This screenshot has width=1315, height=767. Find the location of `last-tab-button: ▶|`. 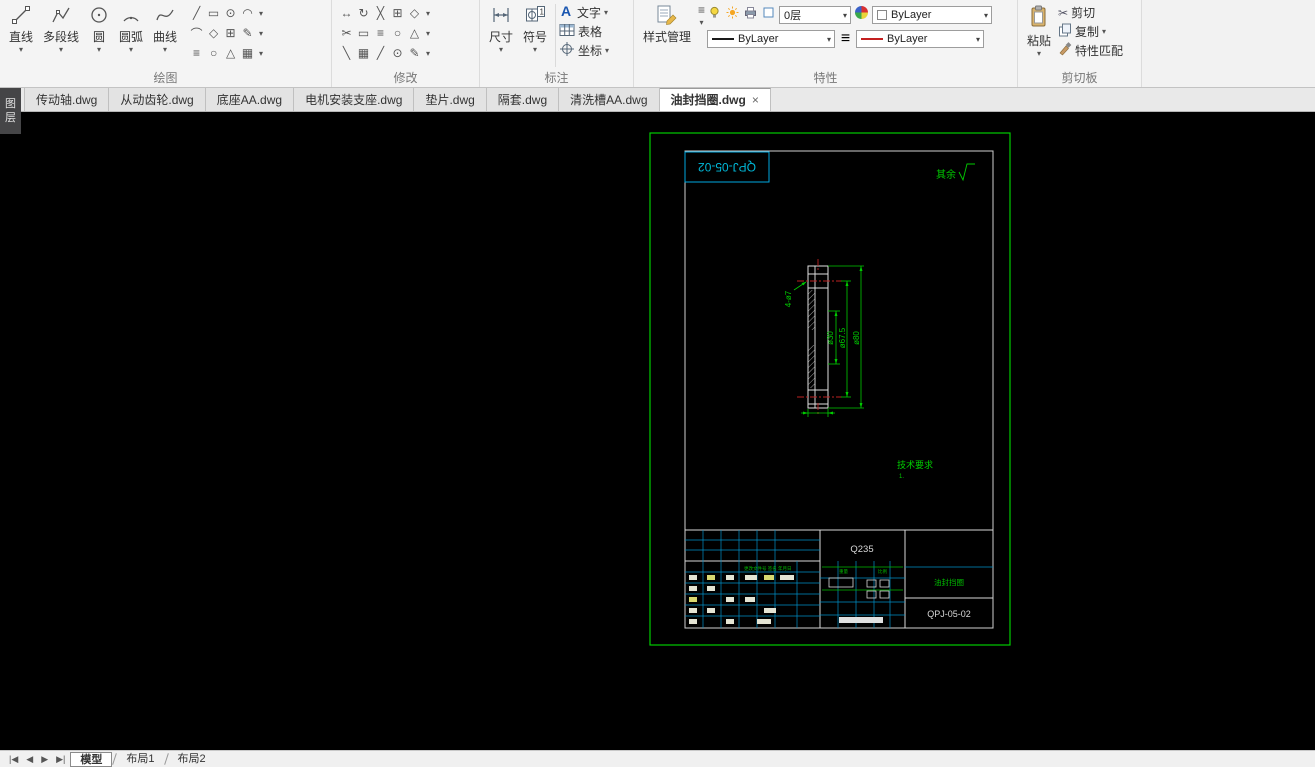

last-tab-button: ▶| is located at coordinates (60, 759).